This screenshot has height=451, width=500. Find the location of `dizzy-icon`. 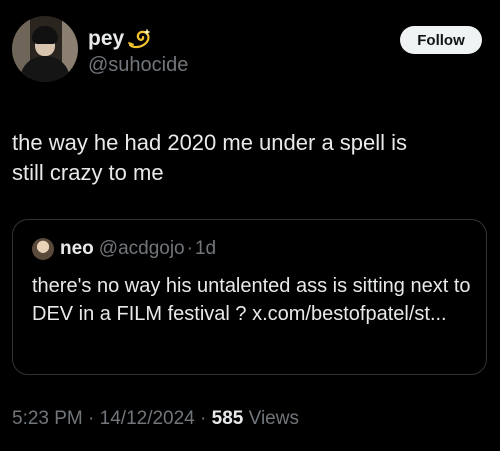

dizzy-icon is located at coordinates (140, 39).